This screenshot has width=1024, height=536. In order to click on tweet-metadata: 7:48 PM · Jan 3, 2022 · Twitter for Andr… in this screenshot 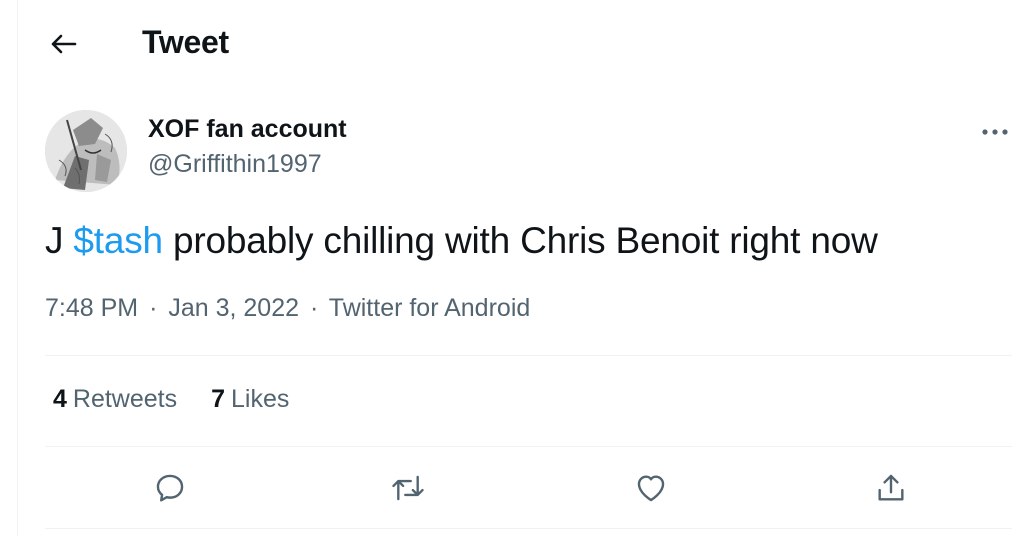, I will do `click(287, 308)`.